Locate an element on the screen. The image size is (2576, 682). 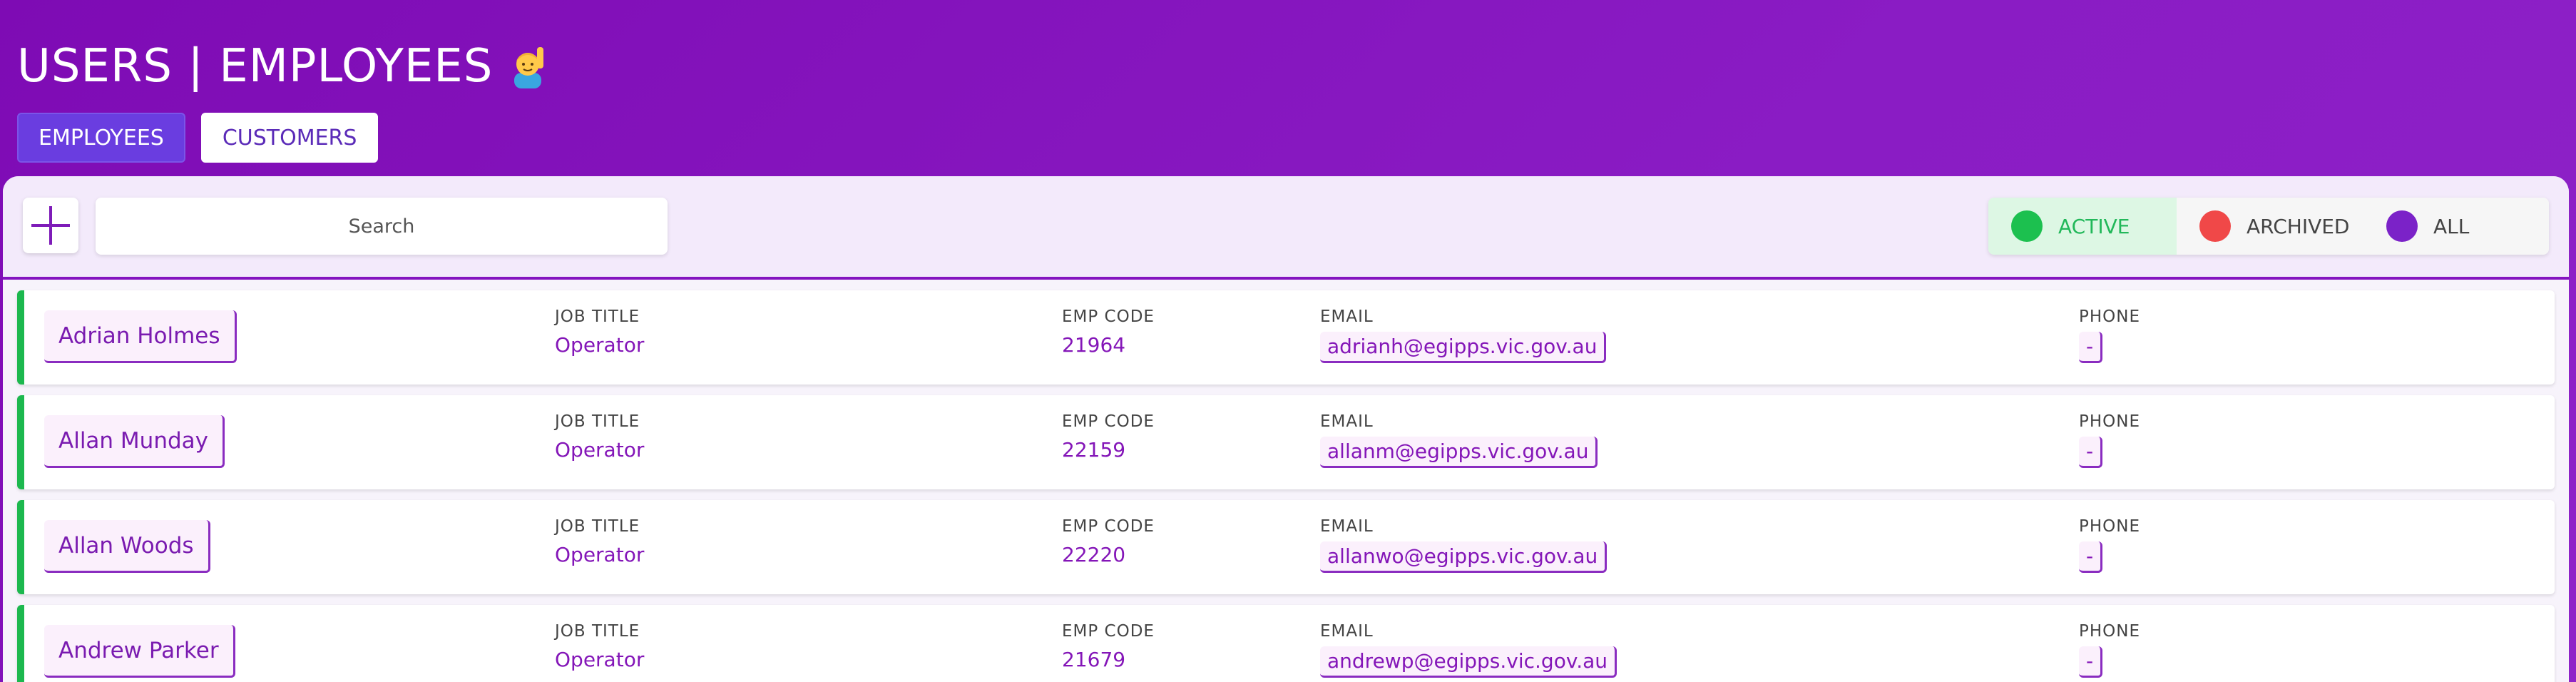
filter-all-button: ALL is located at coordinates (2456, 226).